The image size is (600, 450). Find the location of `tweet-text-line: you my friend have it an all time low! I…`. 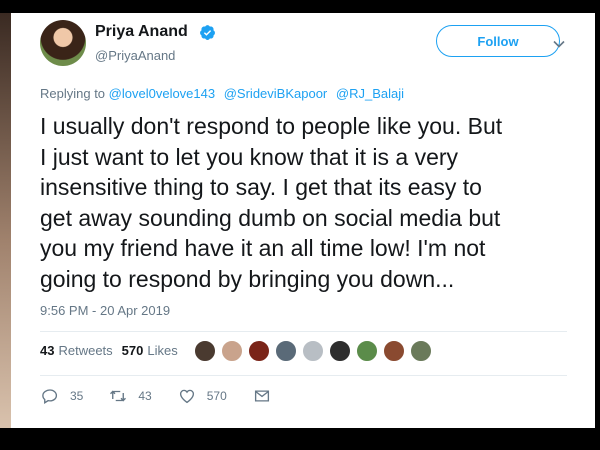

tweet-text-line: you my friend have it an all time low! I… is located at coordinates (263, 248).